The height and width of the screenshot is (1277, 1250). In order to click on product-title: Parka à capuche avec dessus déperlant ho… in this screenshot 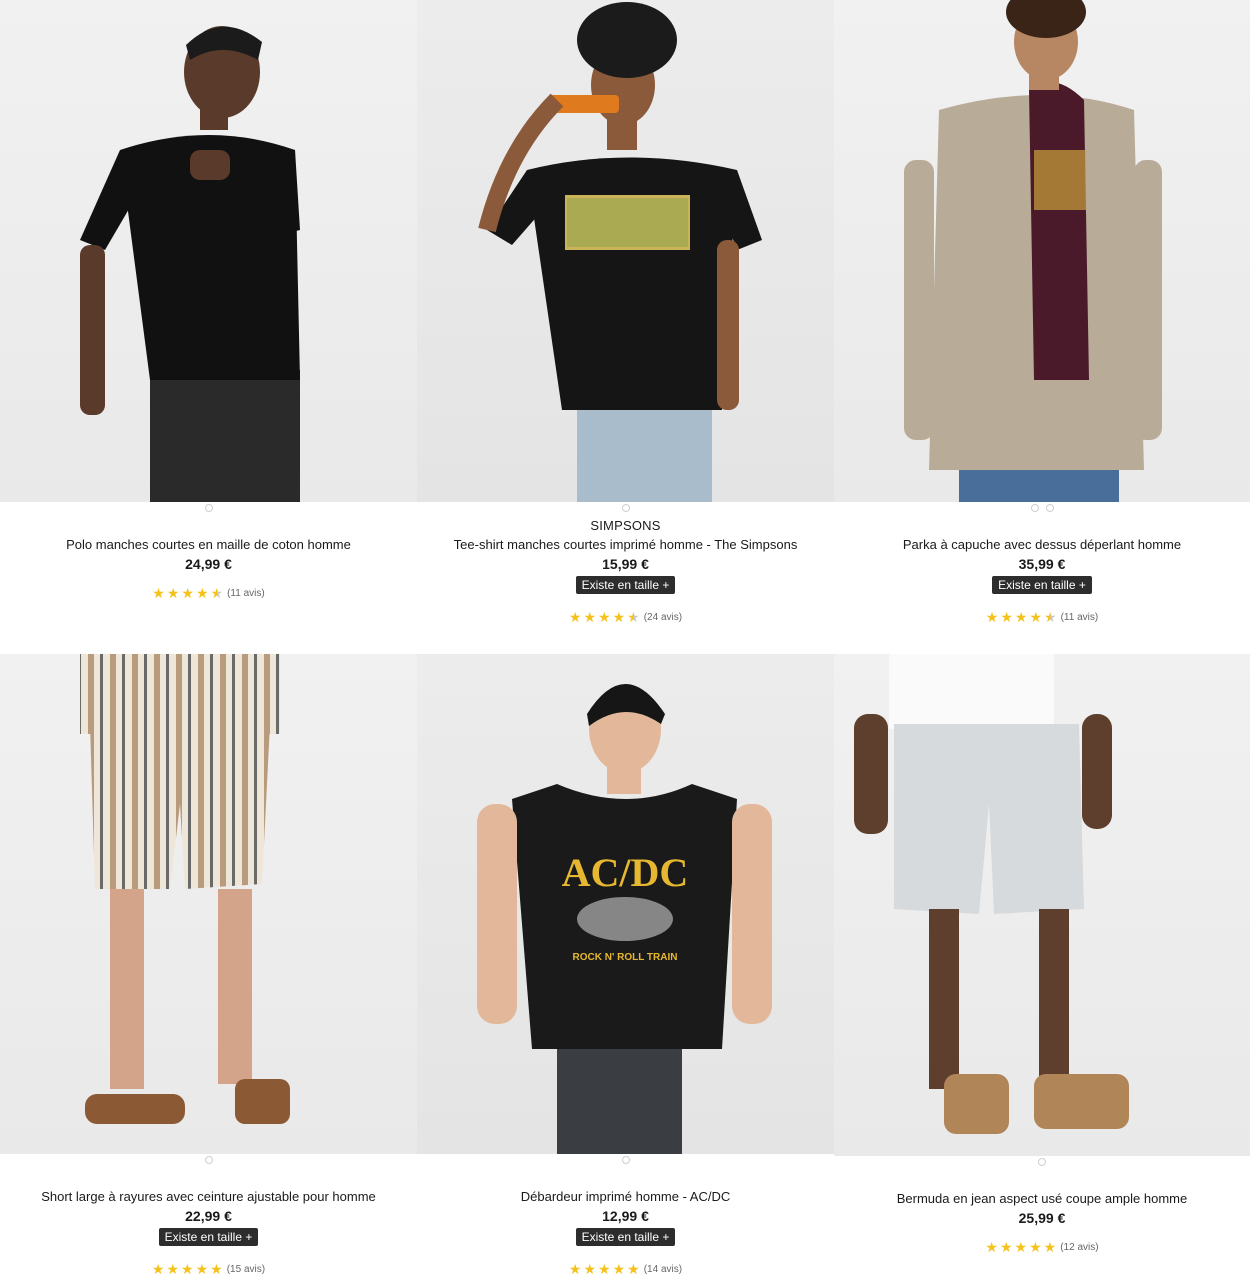, I will do `click(1042, 544)`.